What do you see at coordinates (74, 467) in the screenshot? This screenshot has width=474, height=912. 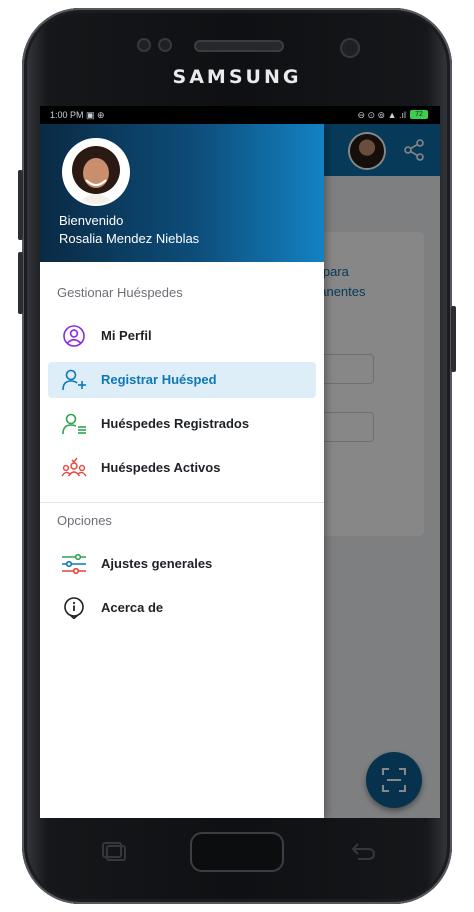 I see `group-icon` at bounding box center [74, 467].